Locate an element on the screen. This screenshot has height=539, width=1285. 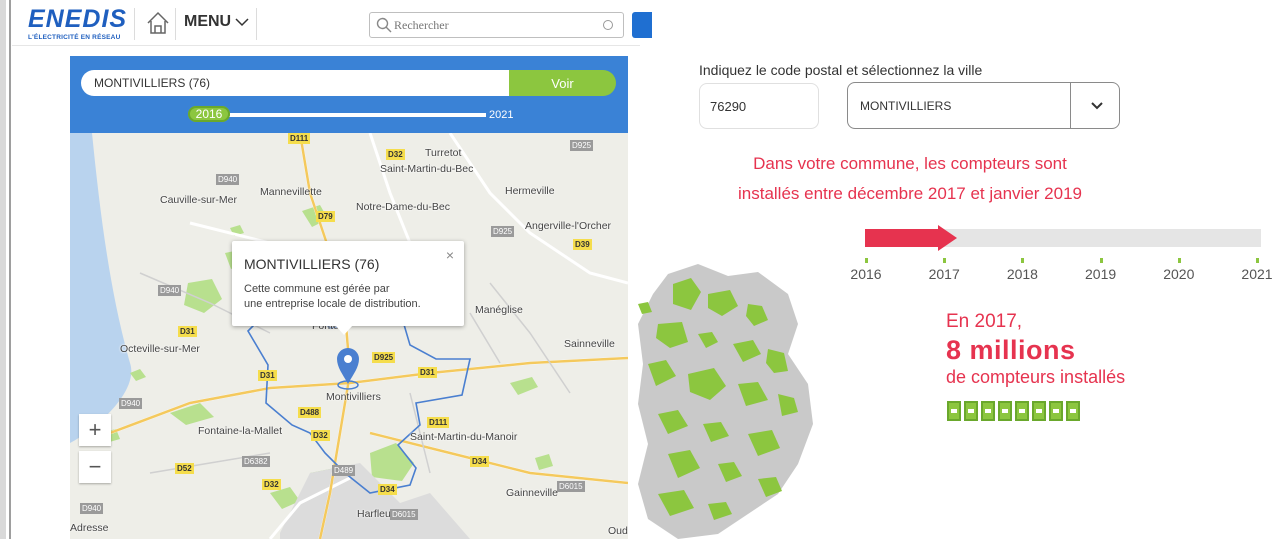
map-label: Cauville-sur-Mer is located at coordinates (199, 200).